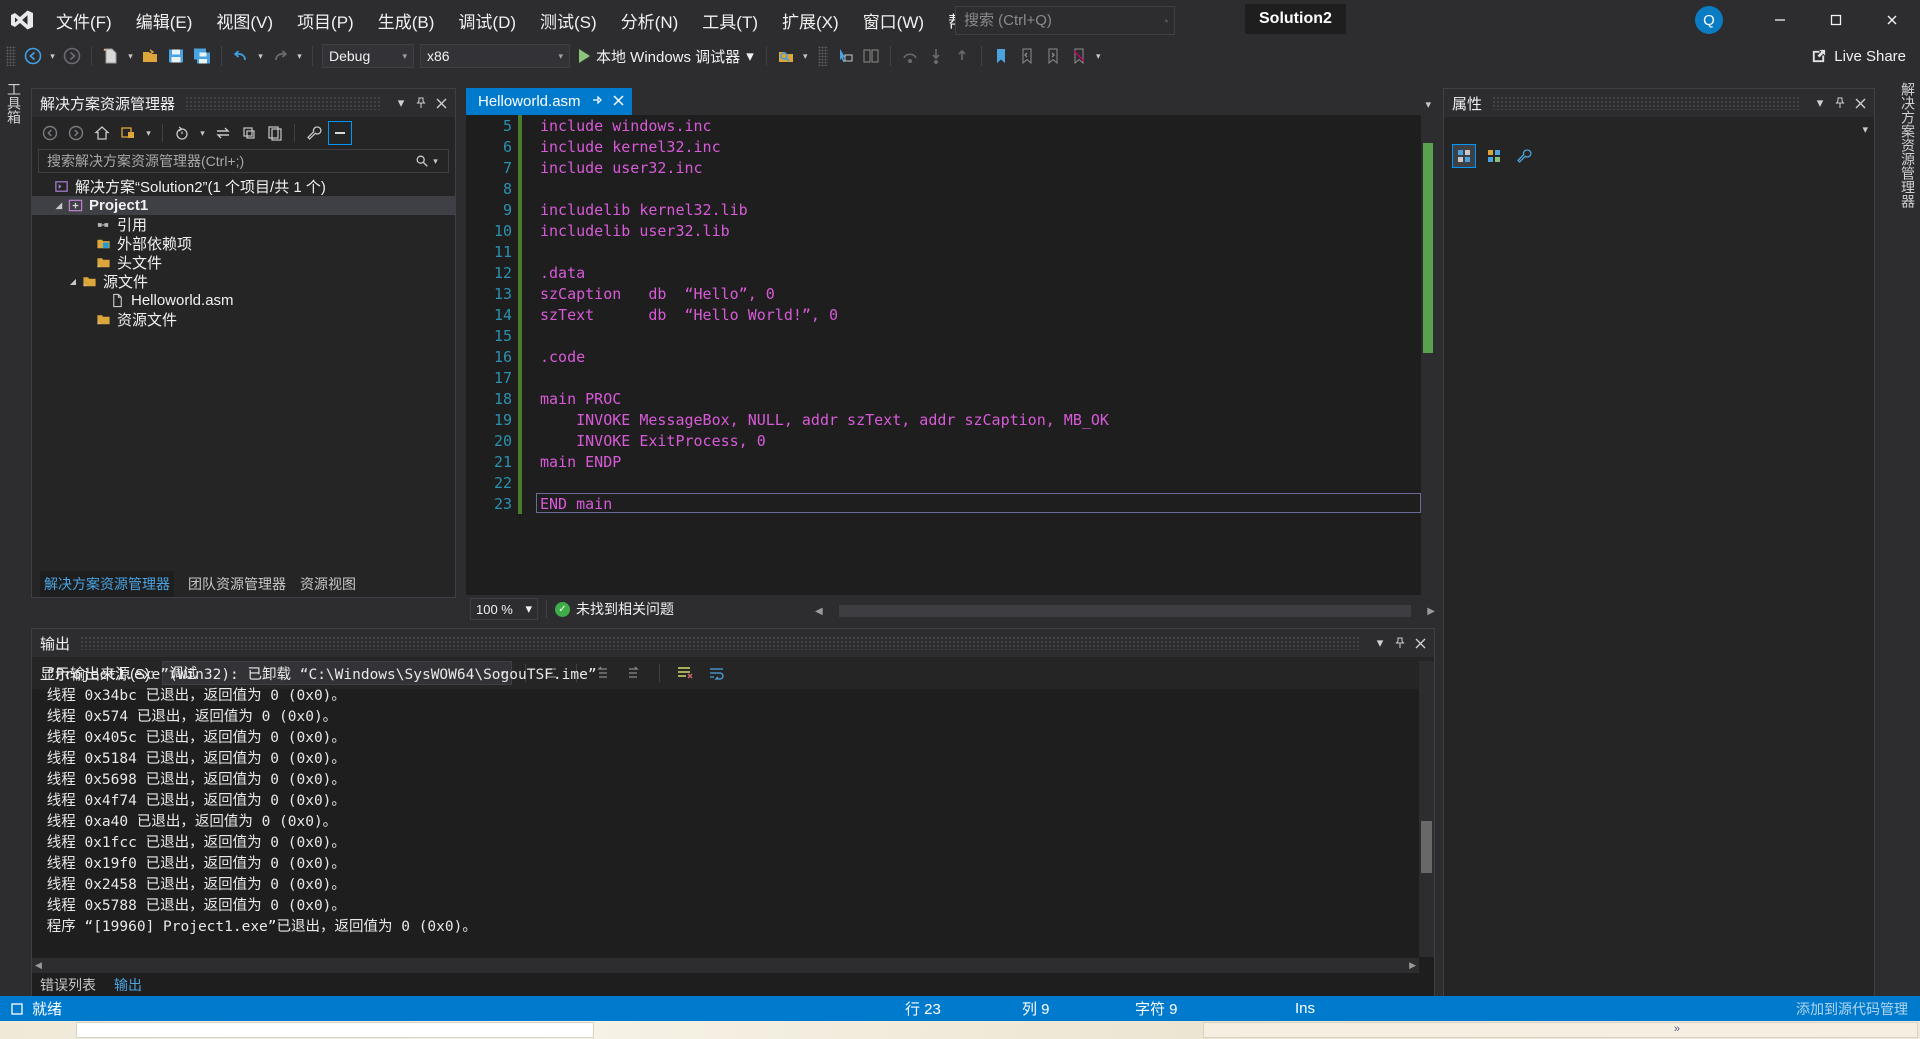  I want to click on output-horizontal-scrollbar: ◀ ▶, so click(725, 965).